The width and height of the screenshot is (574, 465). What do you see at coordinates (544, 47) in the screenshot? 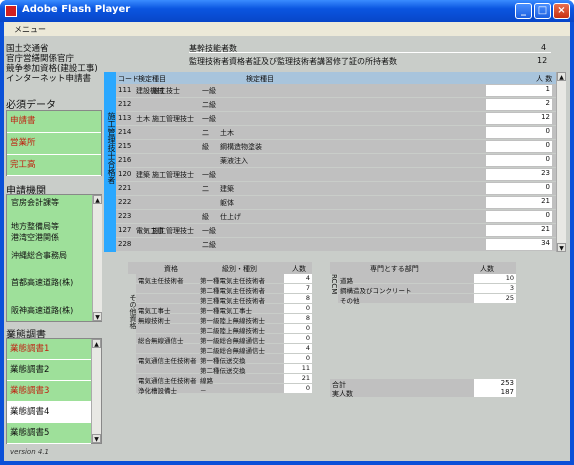
I see `top-row1-value: 4` at bounding box center [544, 47].